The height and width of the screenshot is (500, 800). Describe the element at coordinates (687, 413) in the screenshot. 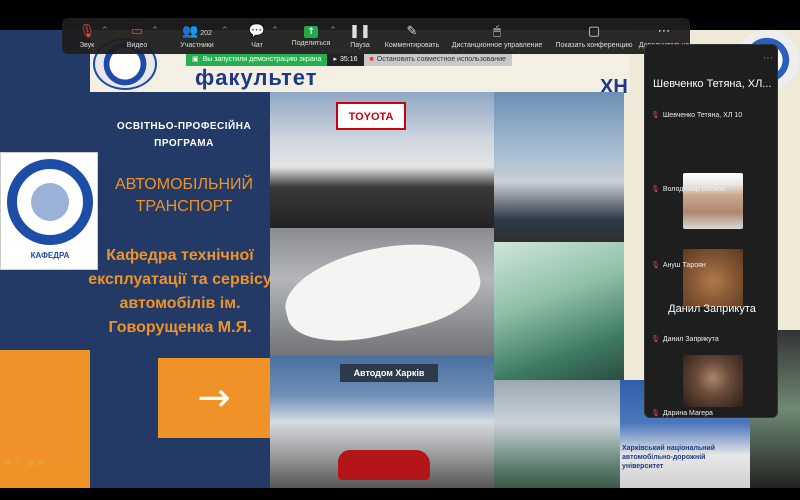

I see `participant-name: Дарина Магера` at that location.